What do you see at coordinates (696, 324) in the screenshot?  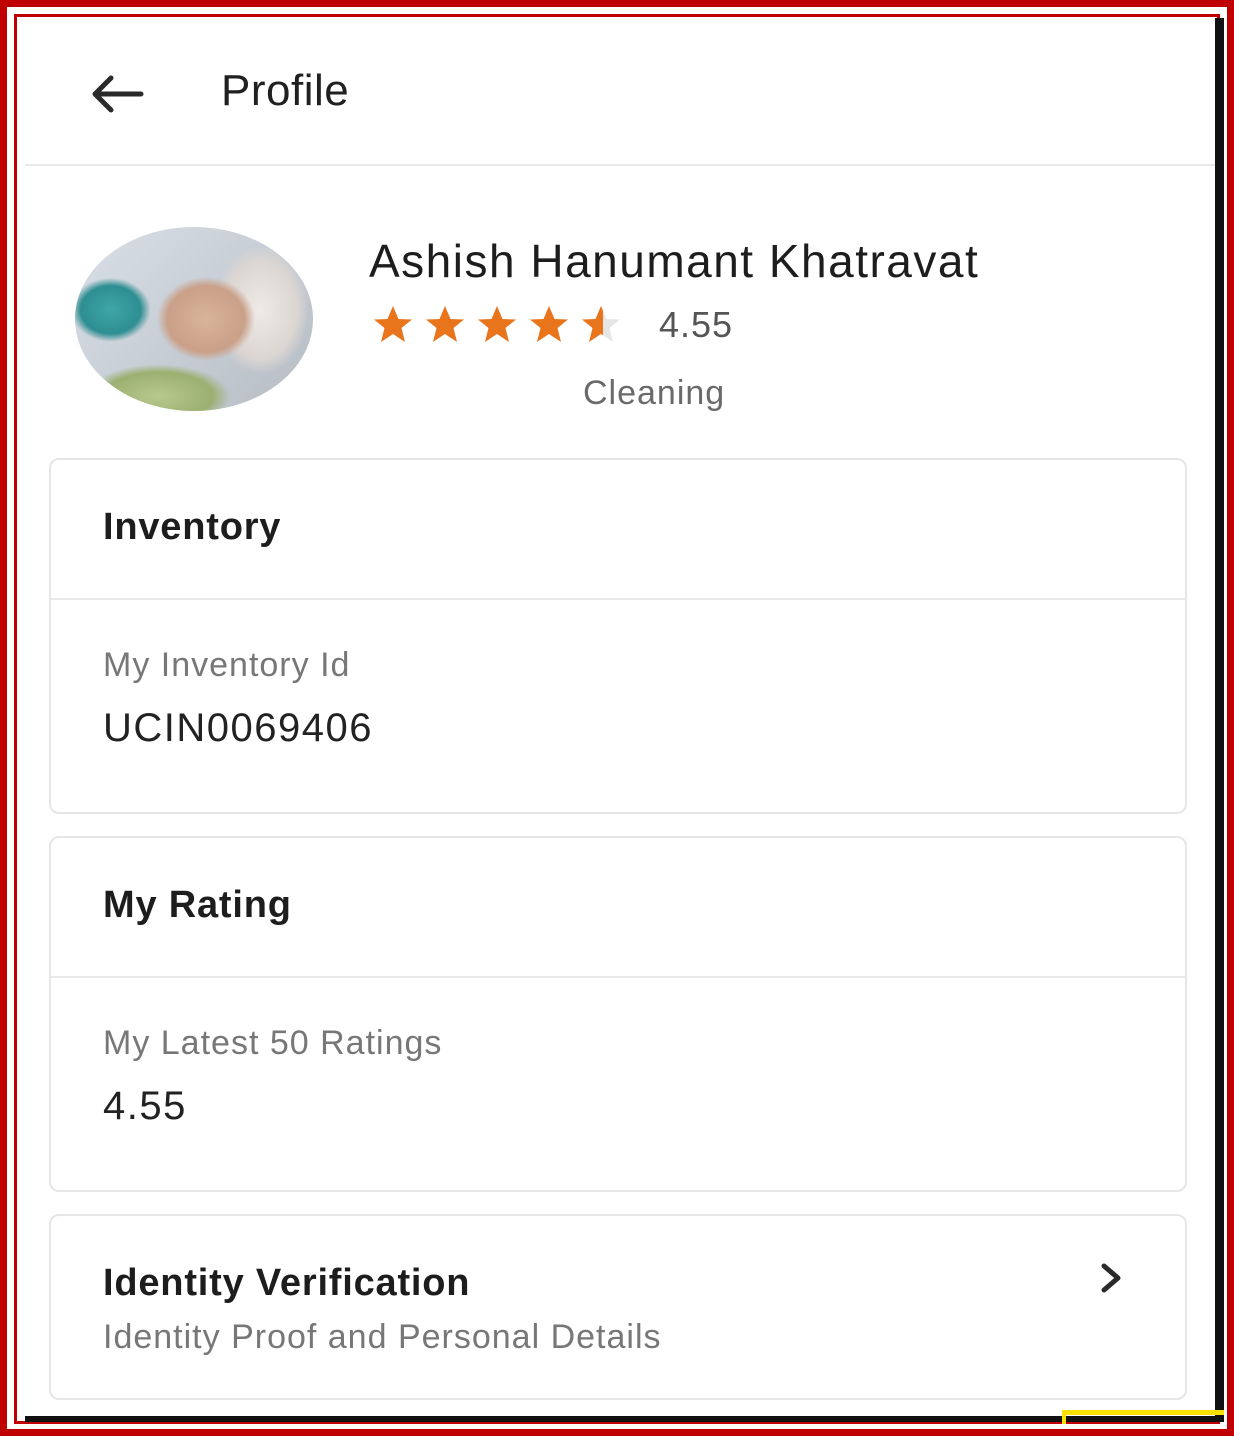 I see `rating-value: 4.55` at bounding box center [696, 324].